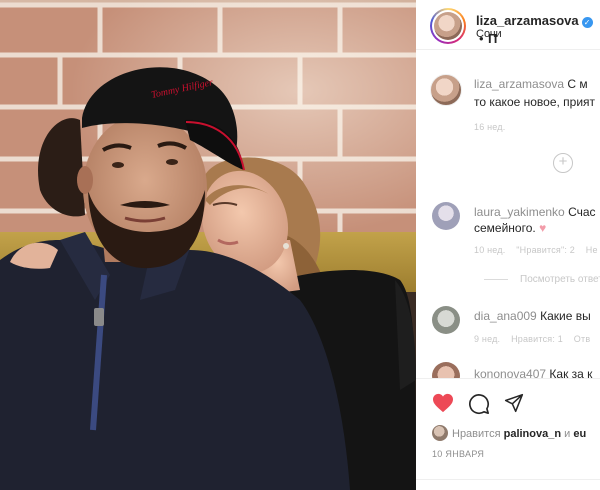  Describe the element at coordinates (582, 339) in the screenshot. I see `comment-reply-button: Отв` at that location.